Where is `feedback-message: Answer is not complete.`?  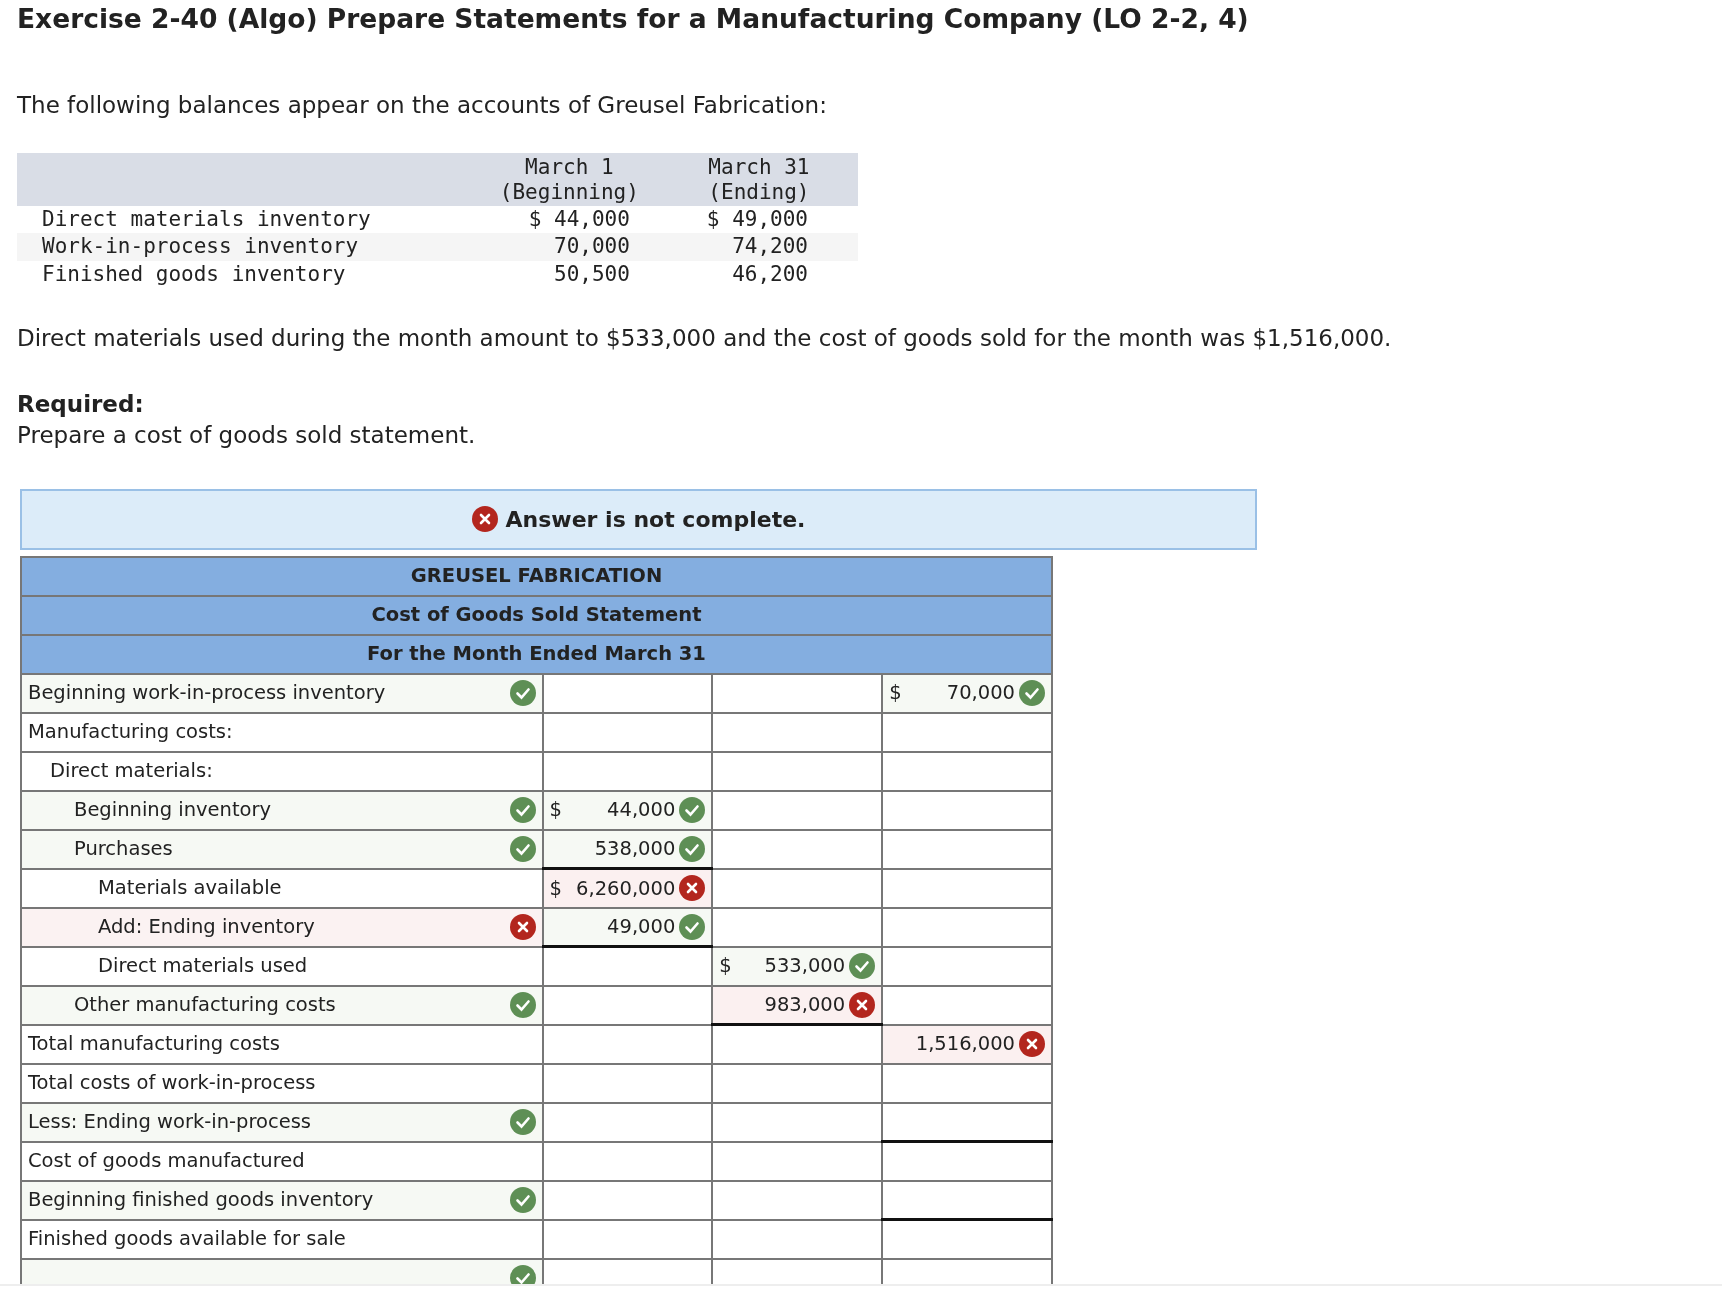 feedback-message: Answer is not complete. is located at coordinates (655, 519).